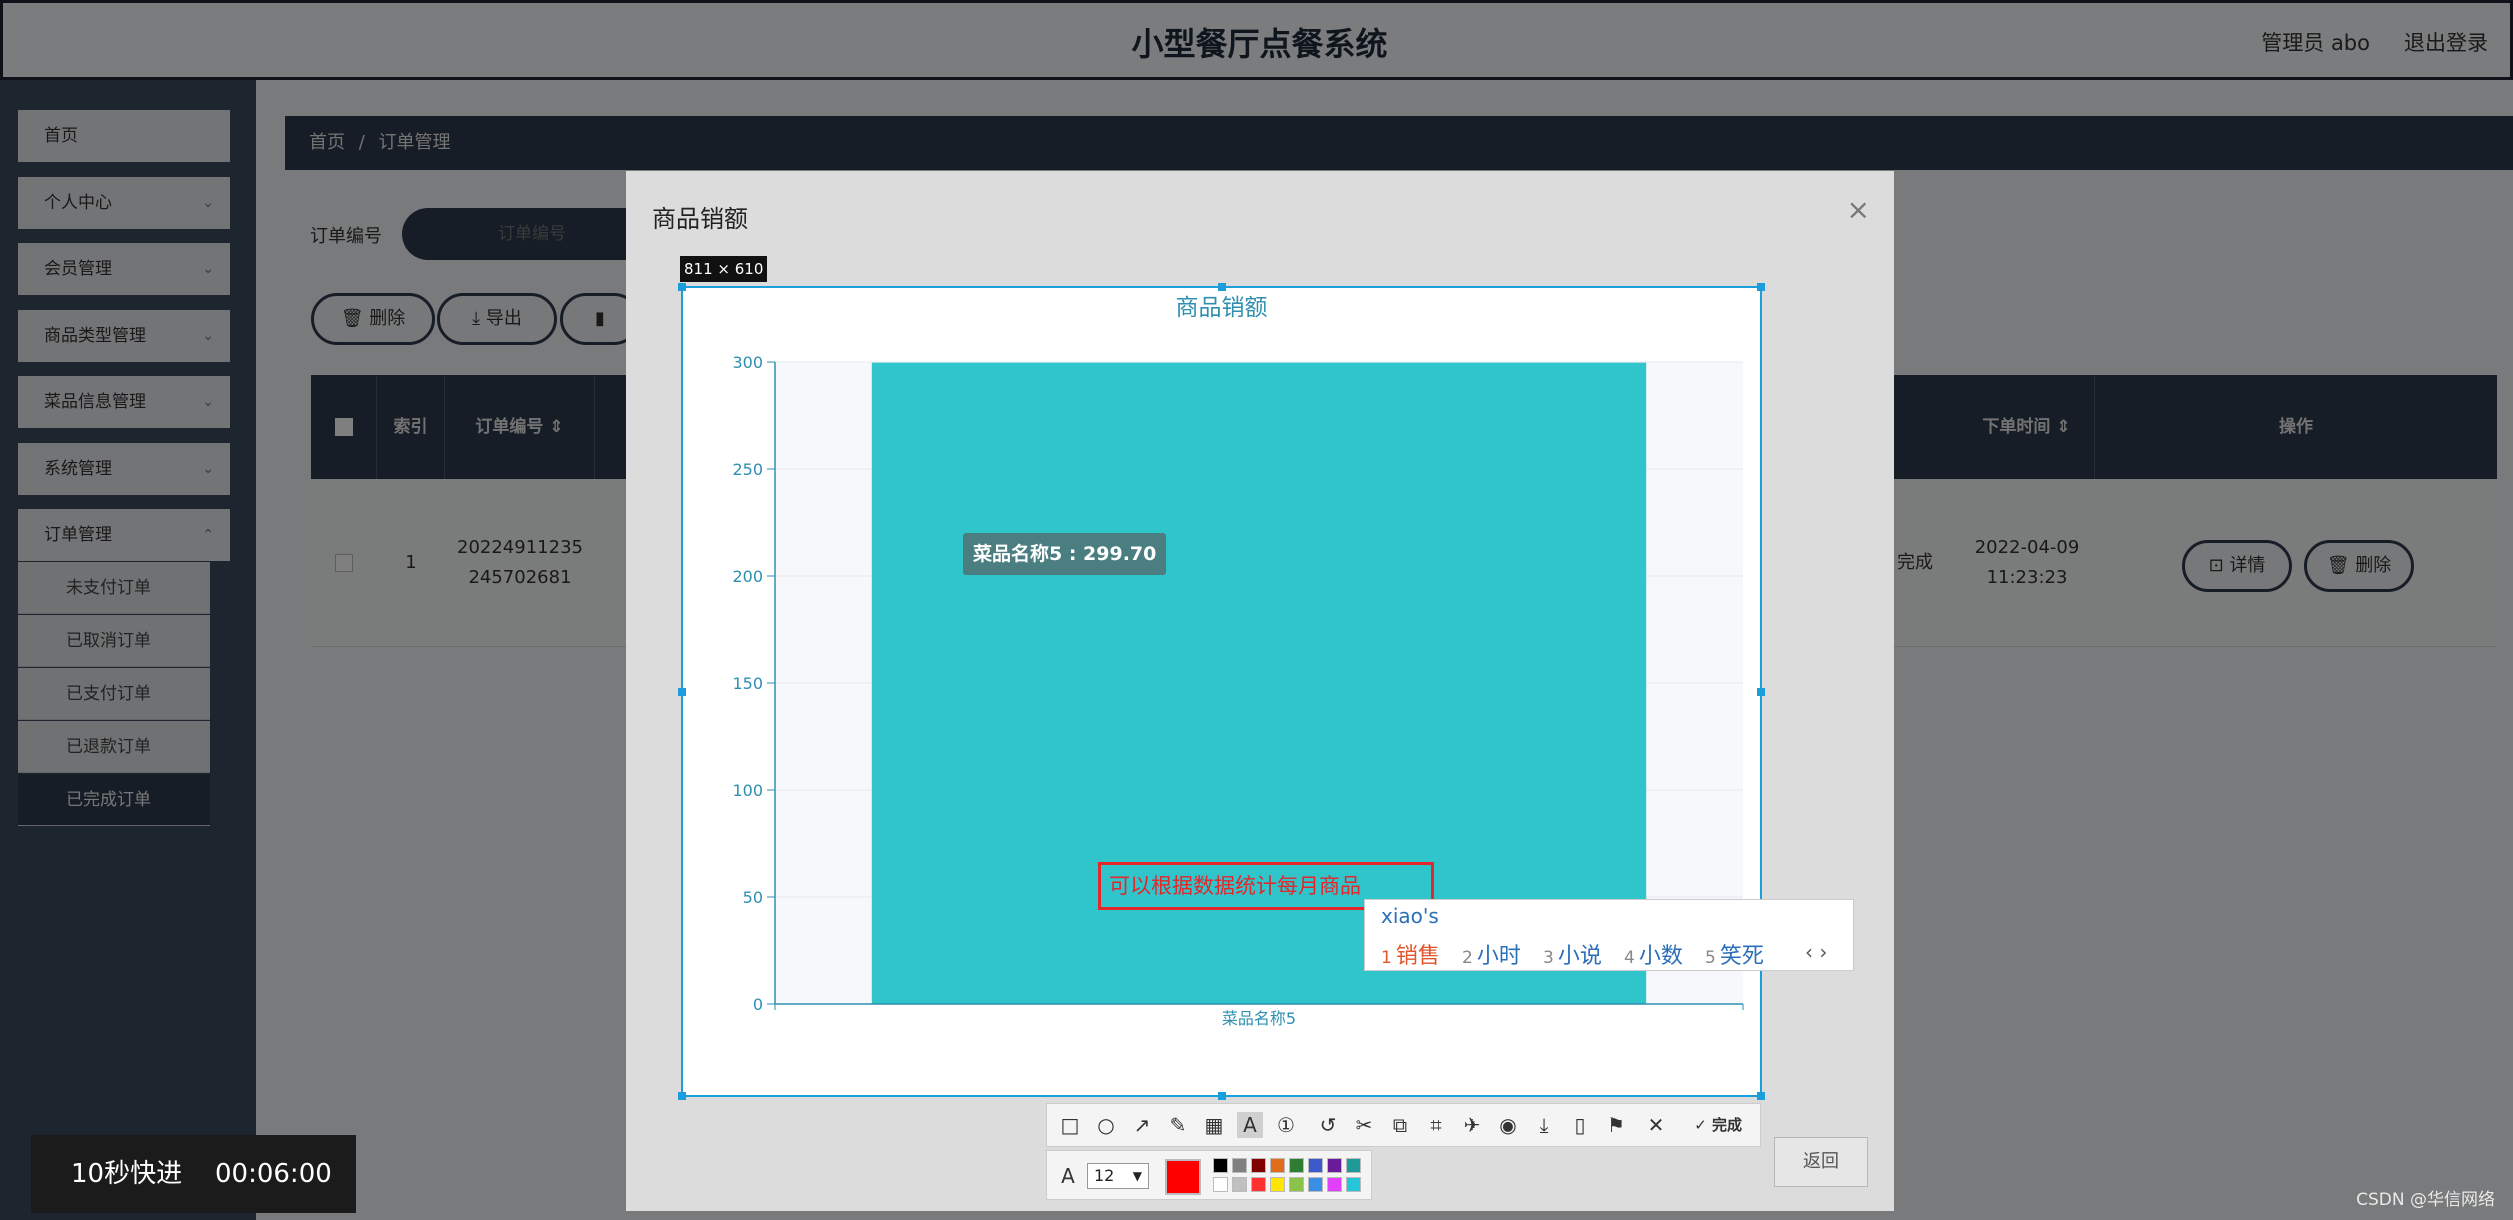  I want to click on chart-tooltip: 菜品名称5 : 299.70, so click(1065, 554).